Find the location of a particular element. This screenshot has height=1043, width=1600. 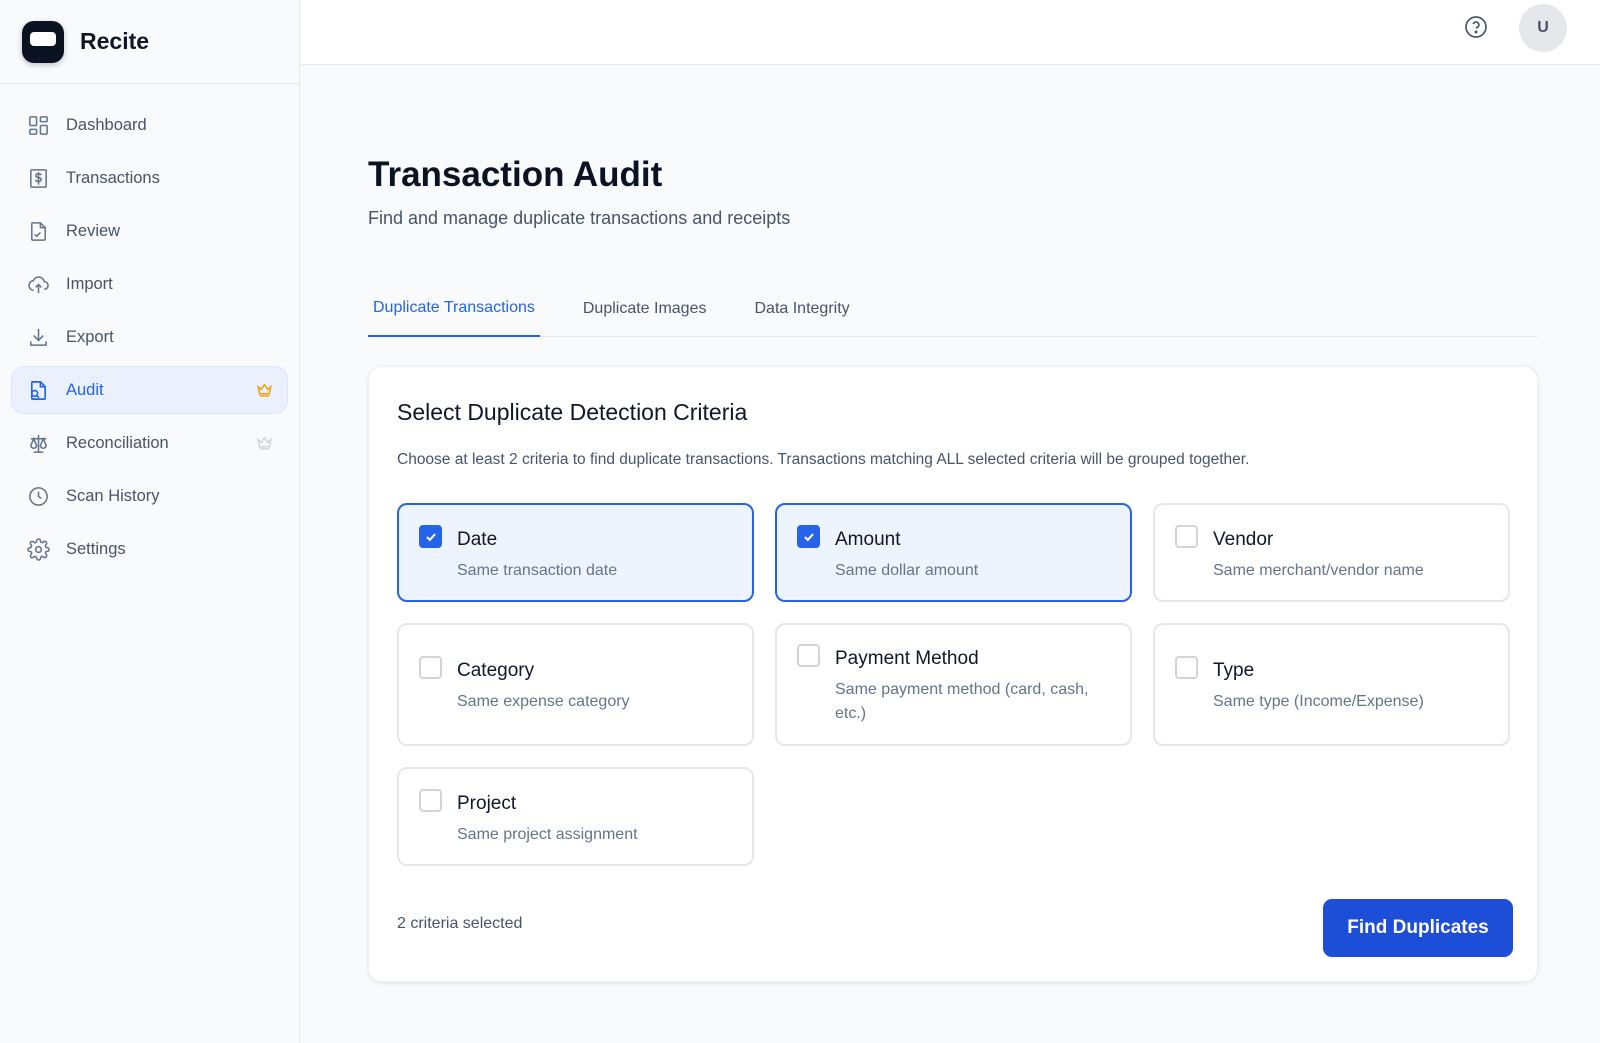

sidebar-item-label: Reconciliation is located at coordinates (117, 442).